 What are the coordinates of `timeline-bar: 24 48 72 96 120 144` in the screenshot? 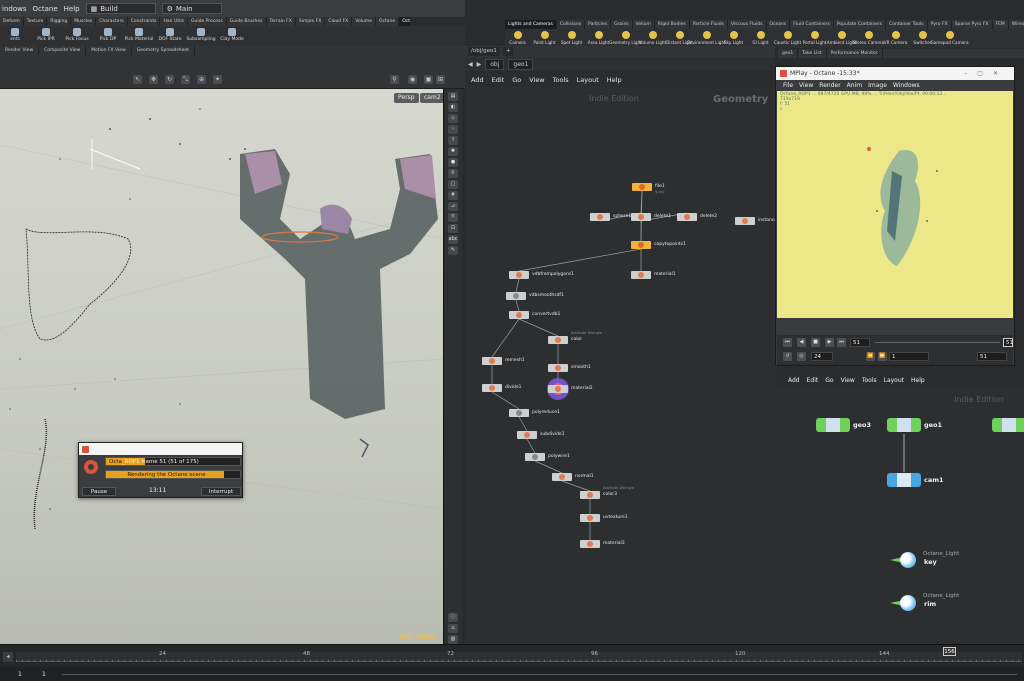 It's located at (519, 656).